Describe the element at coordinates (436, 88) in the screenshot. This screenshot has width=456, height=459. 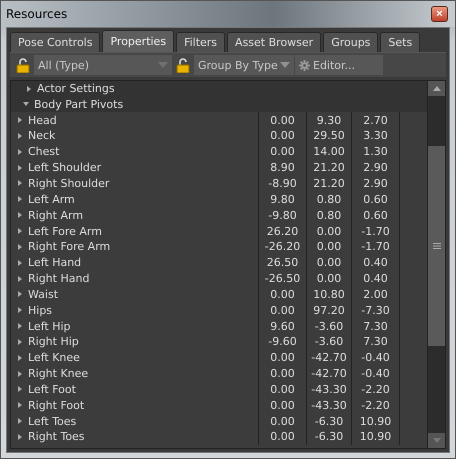
I see `scroll-up-button` at that location.